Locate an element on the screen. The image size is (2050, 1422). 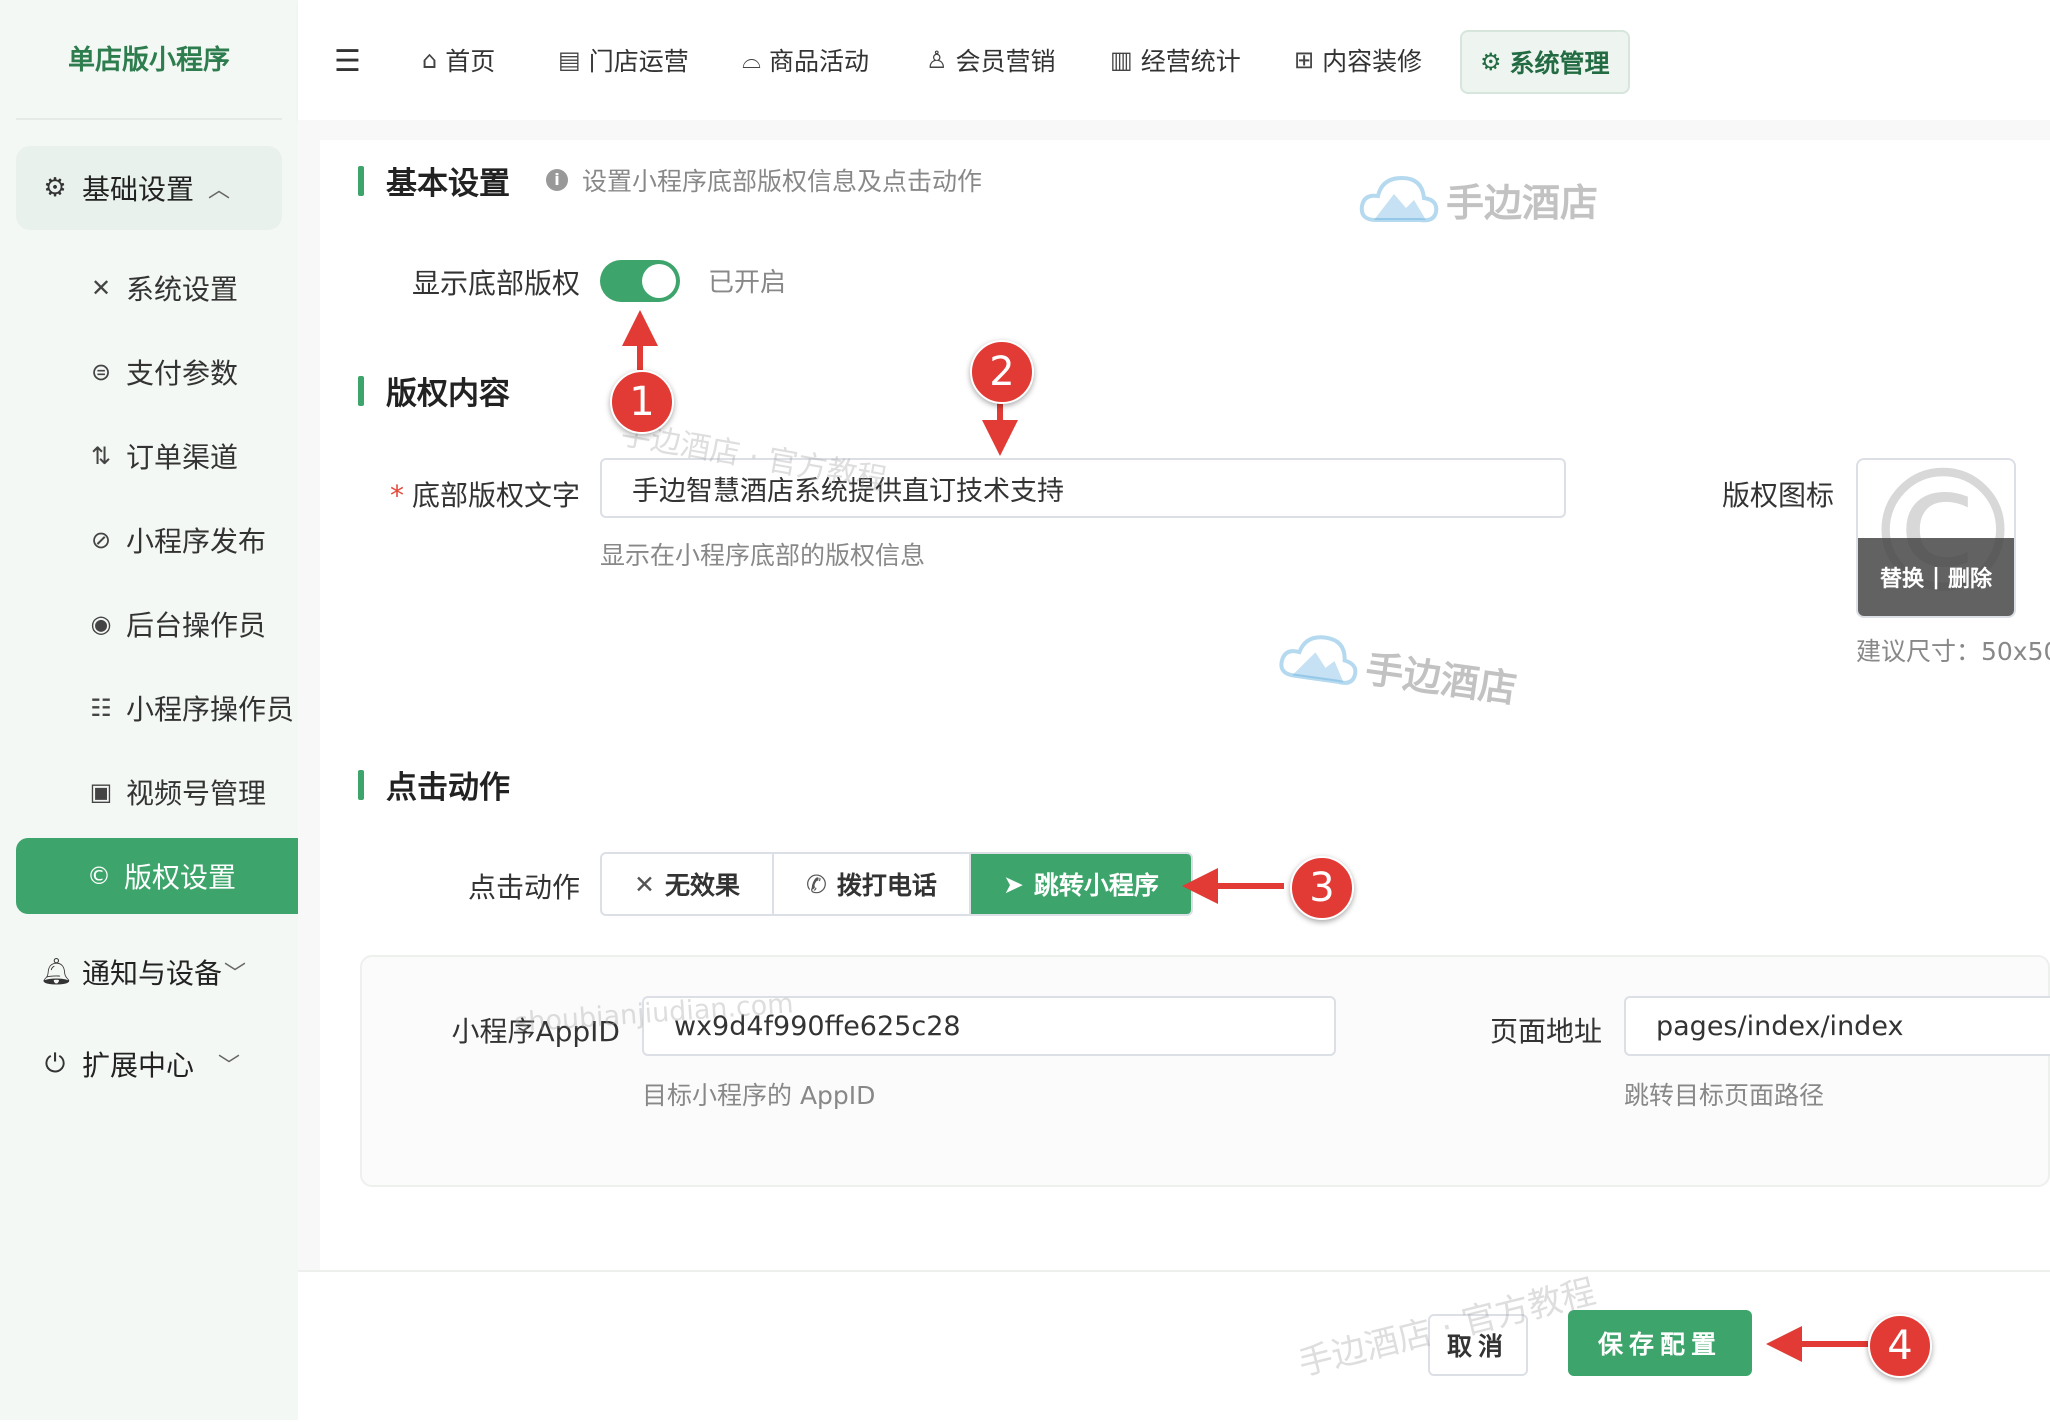
nav-label: 系统管理 is located at coordinates (1559, 63).